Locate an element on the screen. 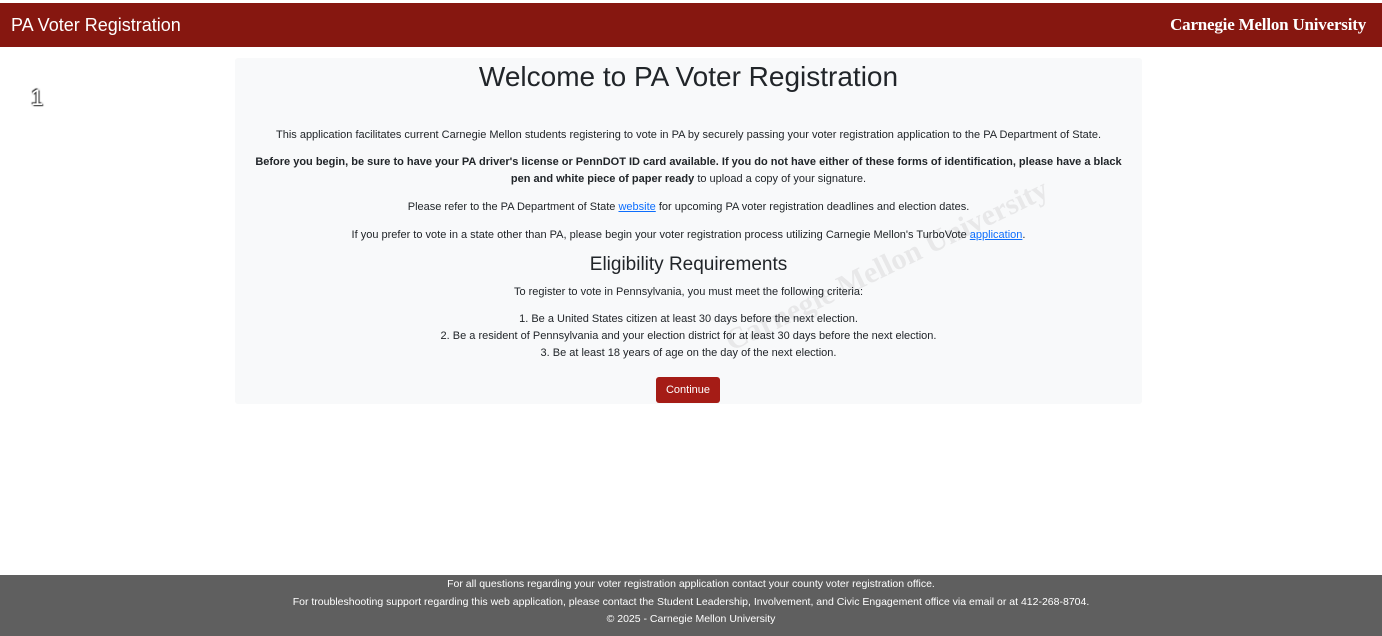 The width and height of the screenshot is (1382, 636). before-you-begin-rest: to upload a copy of your signature. is located at coordinates (780, 179).